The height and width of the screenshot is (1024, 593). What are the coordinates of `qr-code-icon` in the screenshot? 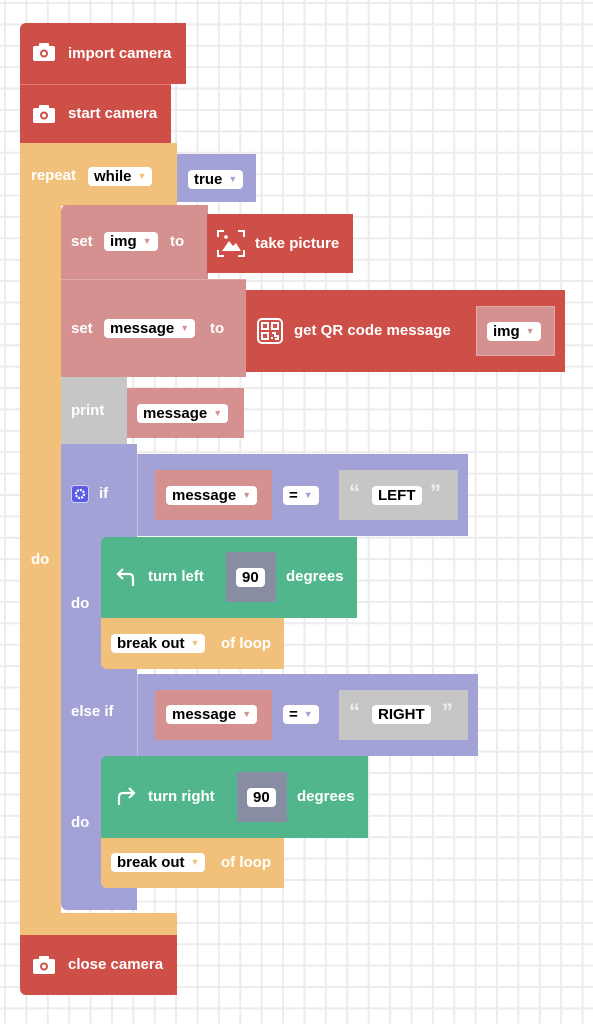 It's located at (270, 331).